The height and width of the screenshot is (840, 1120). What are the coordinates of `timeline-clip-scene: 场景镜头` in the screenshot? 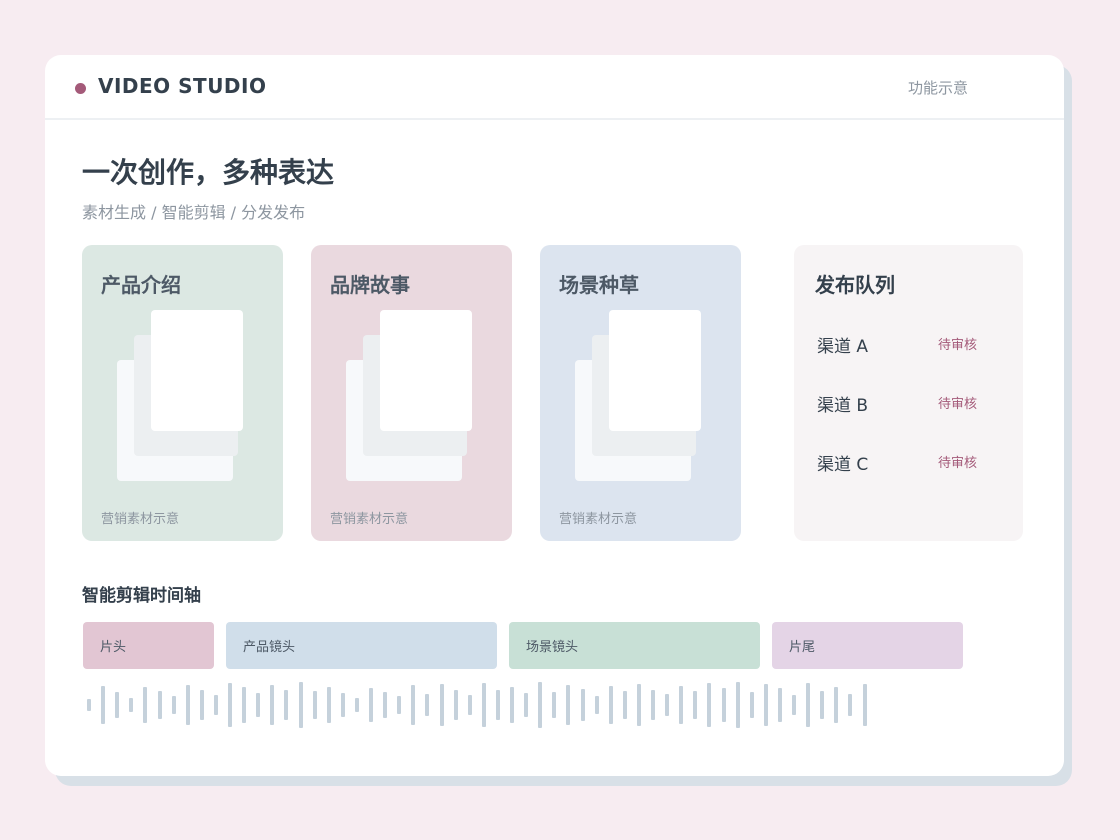 It's located at (634, 645).